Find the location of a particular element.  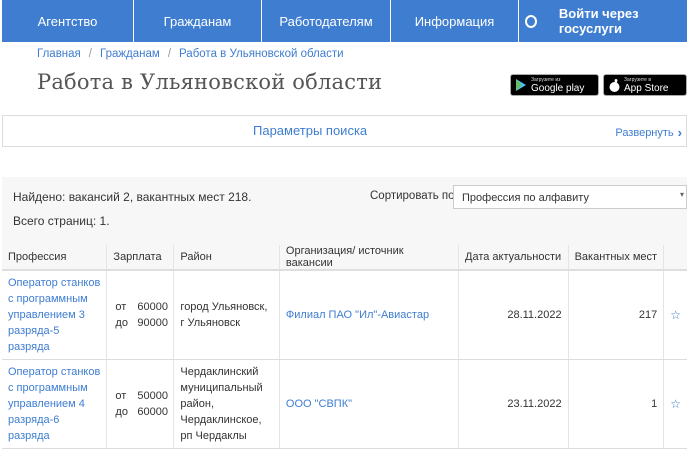

org-cell: Филиал ПАО "Ил"-Авиастар is located at coordinates (369, 315).